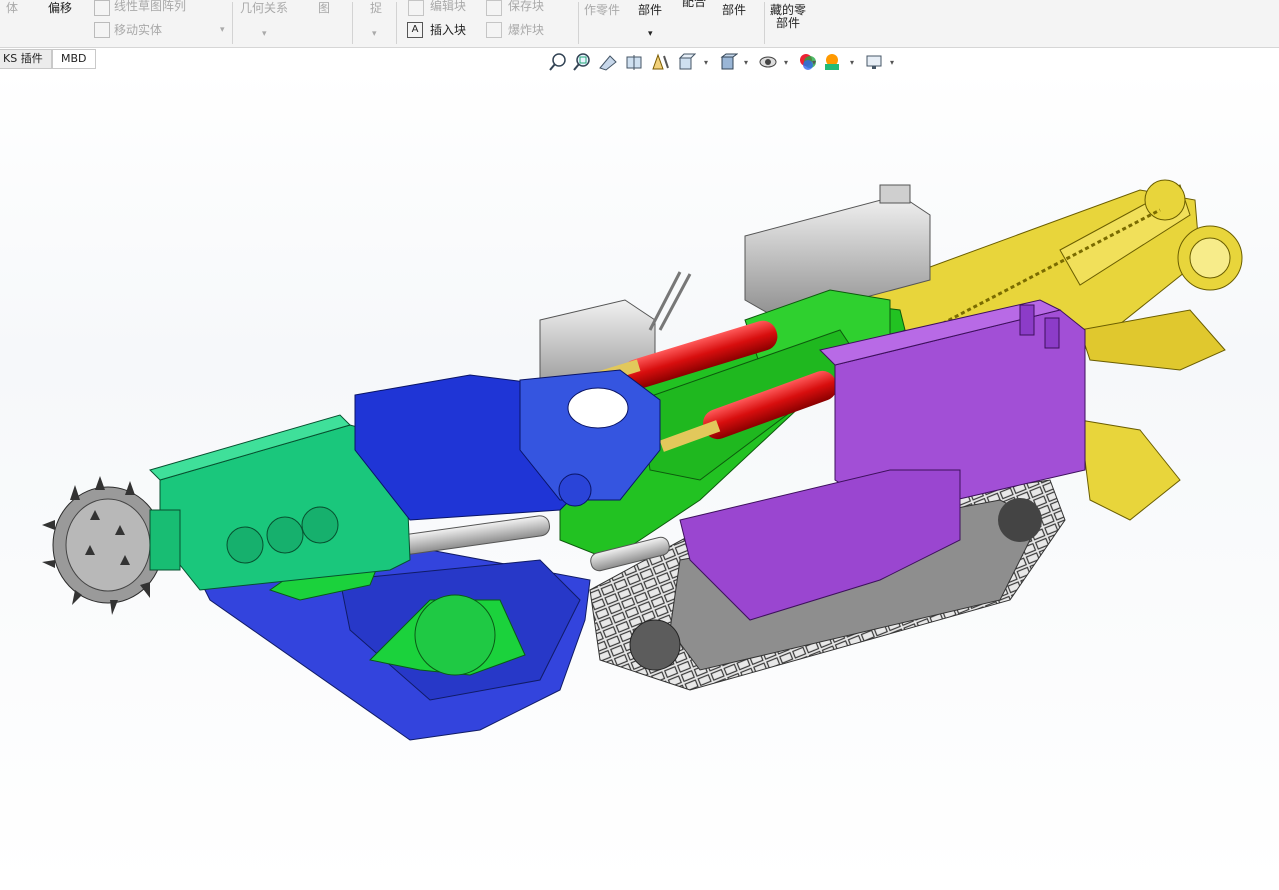 The height and width of the screenshot is (890, 1279). Describe the element at coordinates (376, 8) in the screenshot. I see `ribbon-snap-button: 捉` at that location.